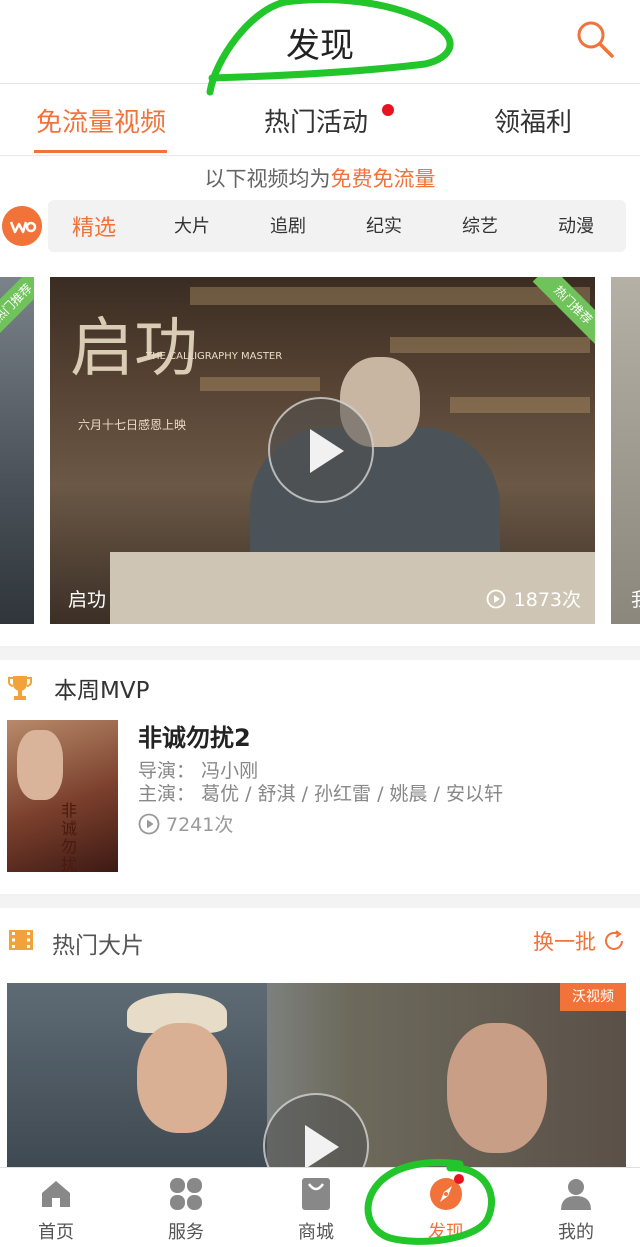  I want to click on category-featured: 精选, so click(94, 226).